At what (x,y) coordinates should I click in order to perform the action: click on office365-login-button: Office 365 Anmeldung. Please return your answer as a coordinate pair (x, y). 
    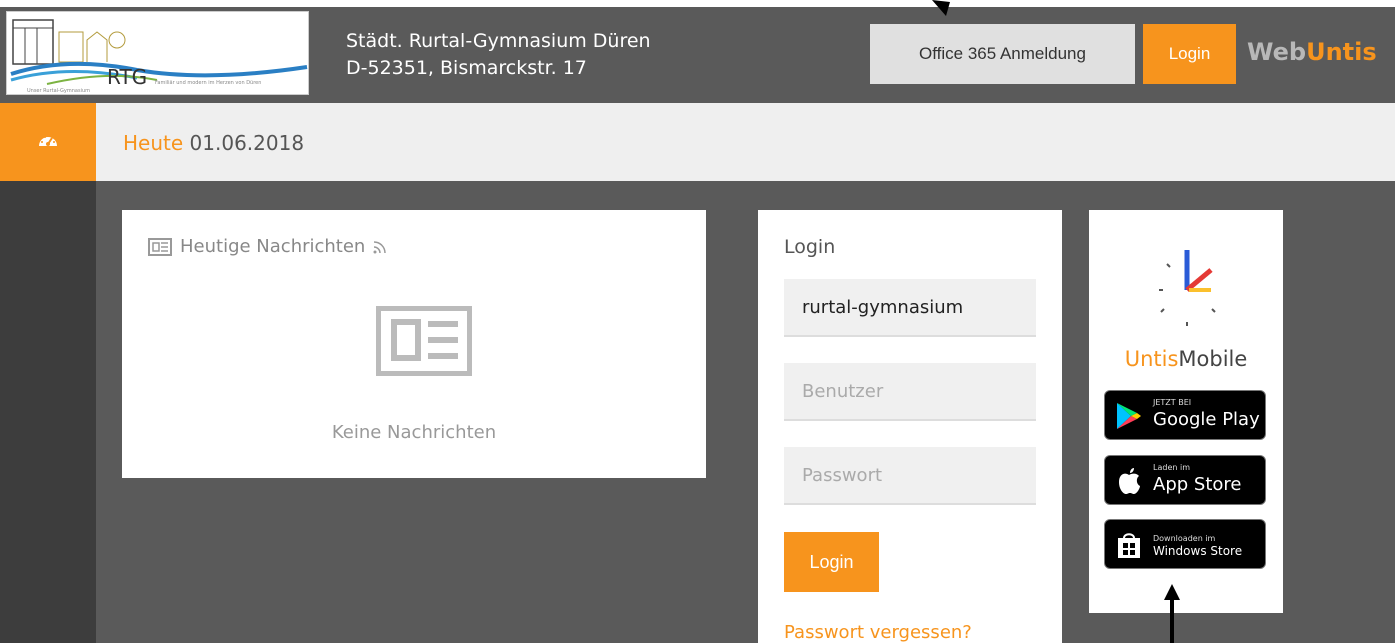
    Looking at the image, I should click on (1002, 54).